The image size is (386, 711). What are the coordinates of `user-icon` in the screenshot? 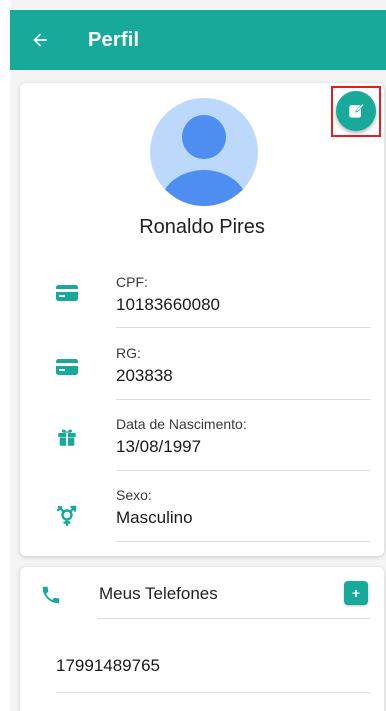 It's located at (204, 160).